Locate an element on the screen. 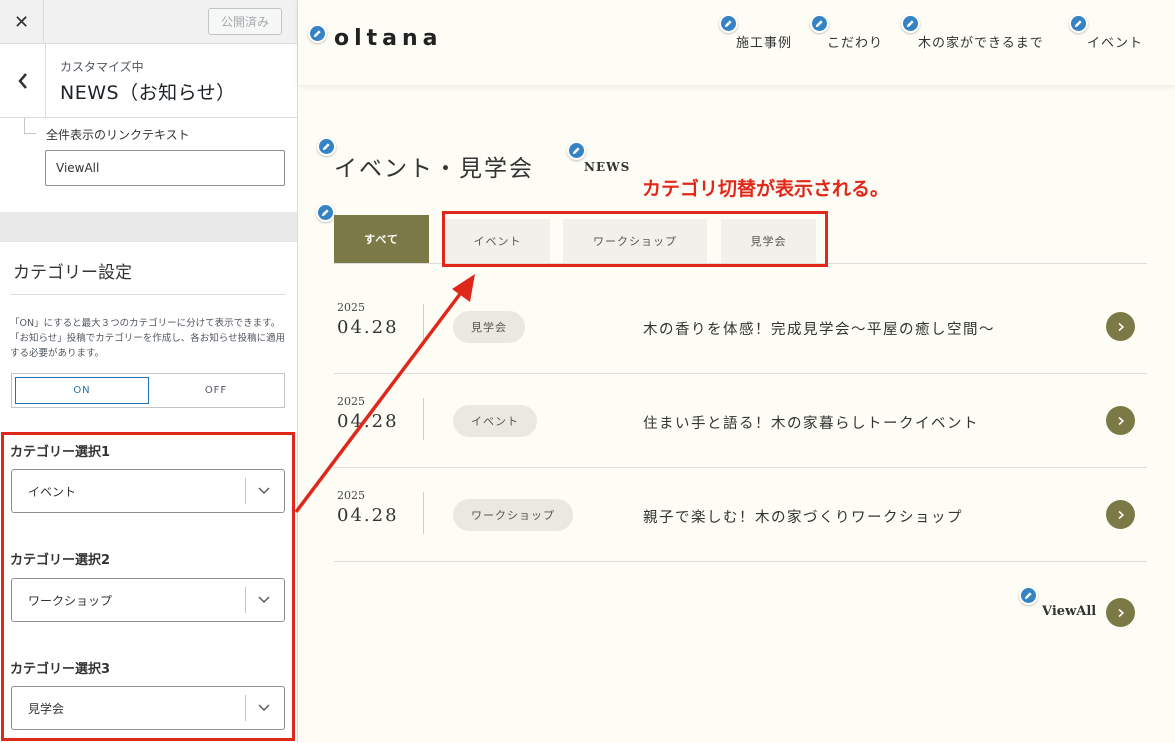  viewall-link: ViewAll is located at coordinates (1069, 611).